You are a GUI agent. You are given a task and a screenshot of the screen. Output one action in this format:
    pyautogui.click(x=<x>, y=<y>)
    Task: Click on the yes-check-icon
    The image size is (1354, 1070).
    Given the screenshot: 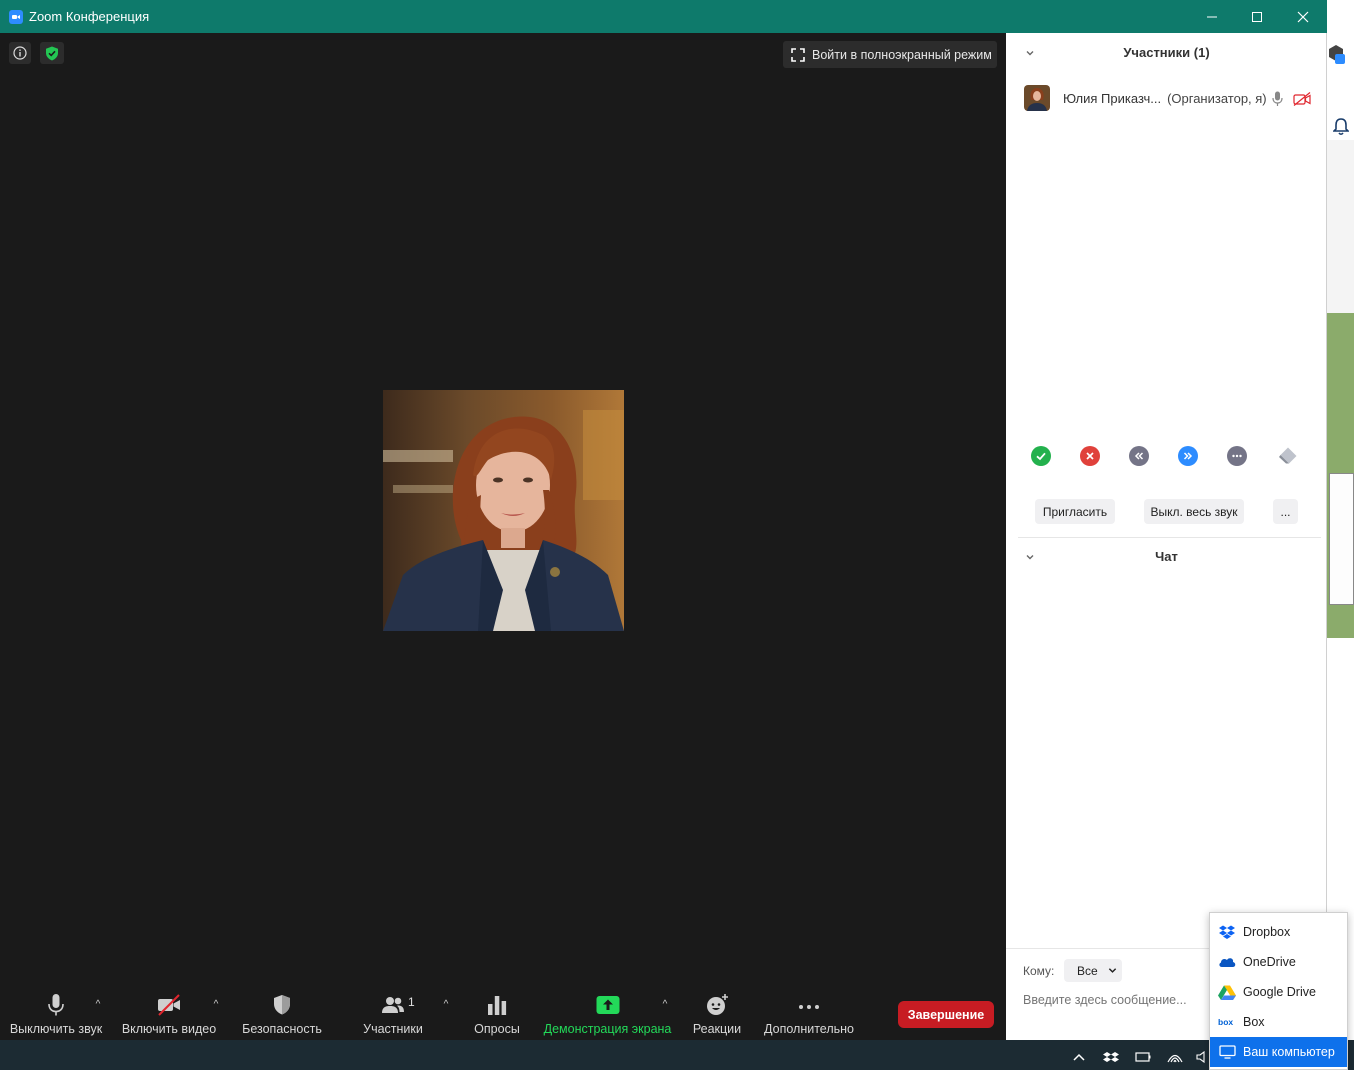 What is the action you would take?
    pyautogui.click(x=1041, y=456)
    